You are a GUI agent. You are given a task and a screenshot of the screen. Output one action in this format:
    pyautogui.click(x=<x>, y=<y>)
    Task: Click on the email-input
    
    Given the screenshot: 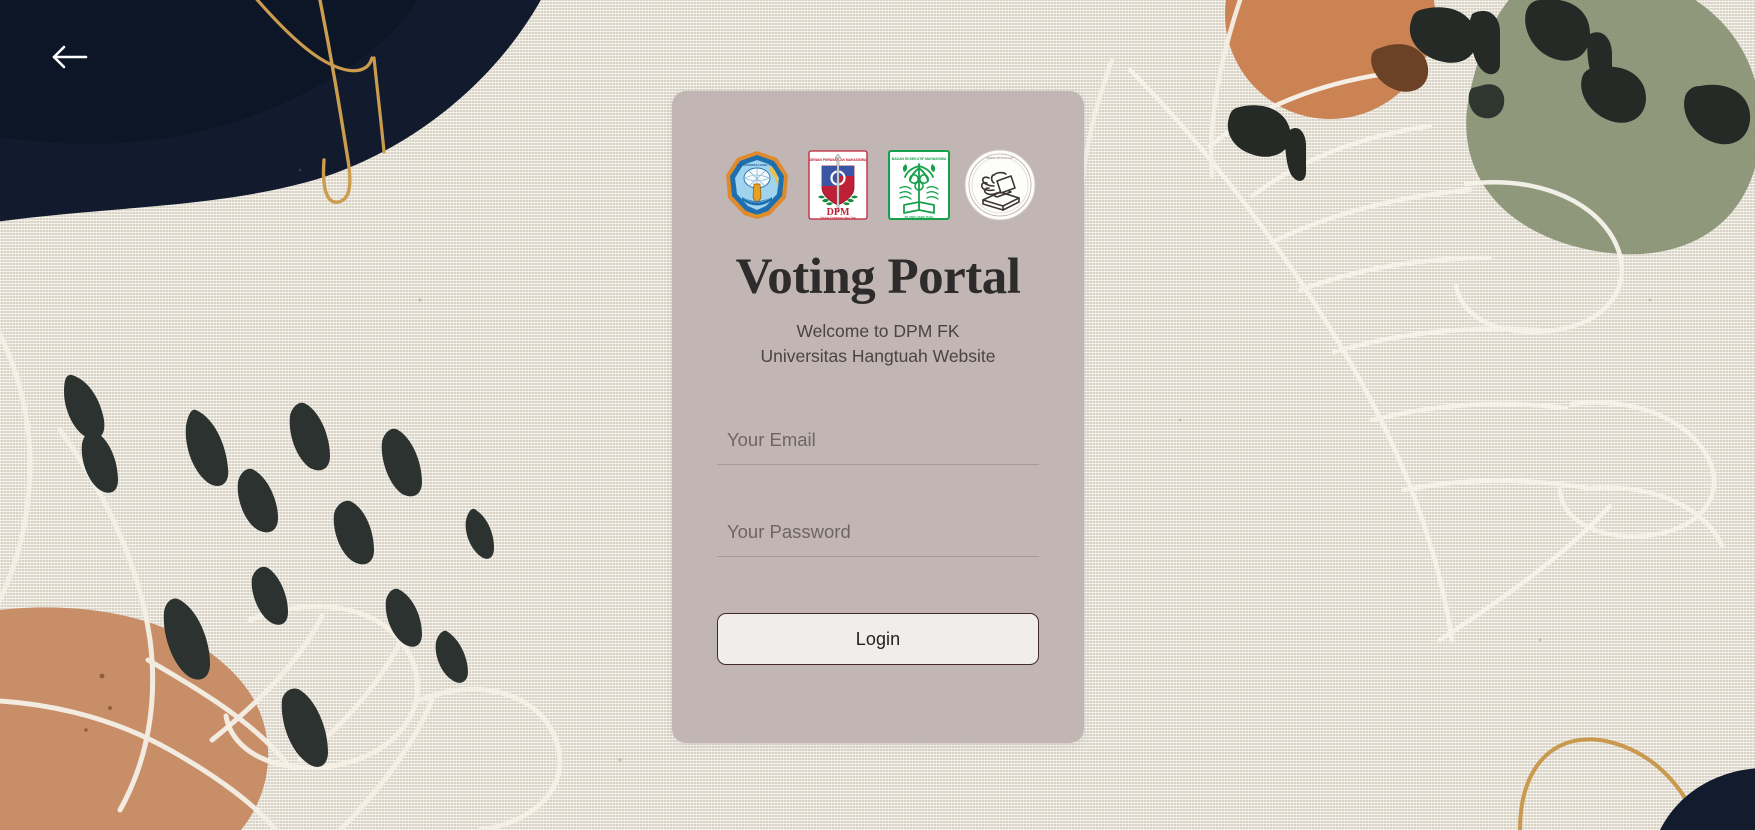 What is the action you would take?
    pyautogui.click(x=878, y=444)
    